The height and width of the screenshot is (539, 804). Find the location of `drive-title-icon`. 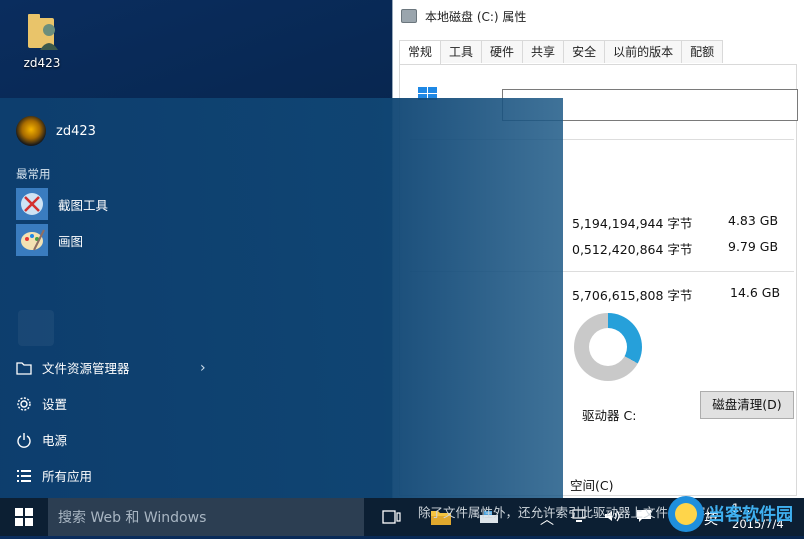

drive-title-icon is located at coordinates (409, 16).